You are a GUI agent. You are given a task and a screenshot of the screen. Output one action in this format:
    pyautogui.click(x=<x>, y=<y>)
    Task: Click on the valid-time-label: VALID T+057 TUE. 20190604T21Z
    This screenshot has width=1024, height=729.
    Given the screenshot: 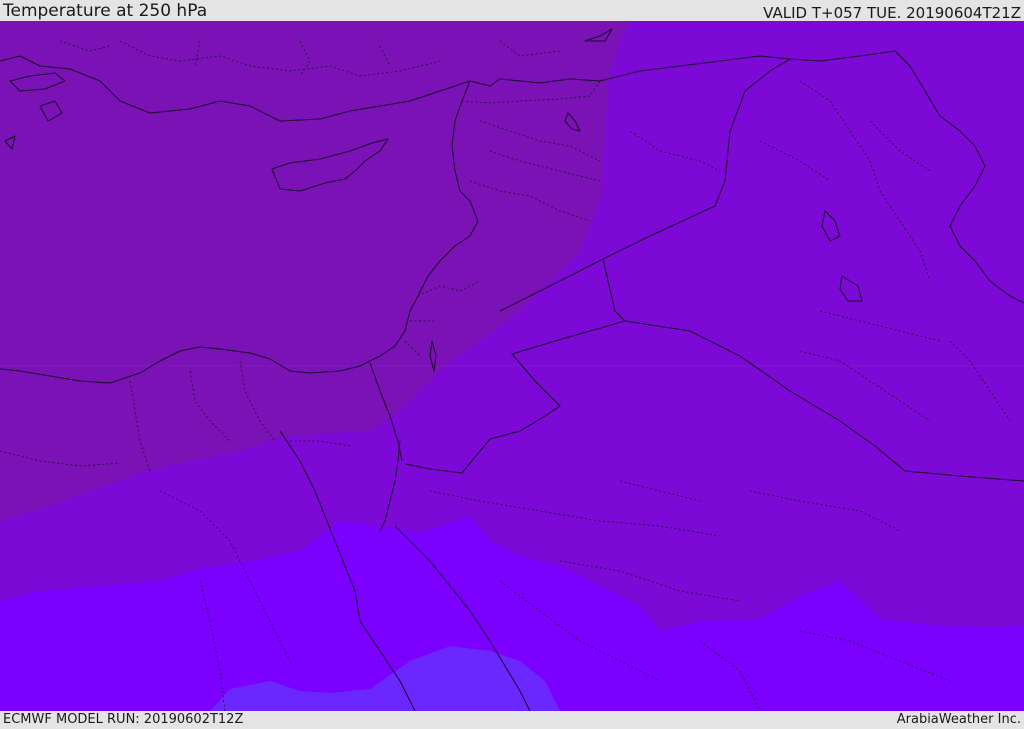 What is the action you would take?
    pyautogui.click(x=892, y=13)
    